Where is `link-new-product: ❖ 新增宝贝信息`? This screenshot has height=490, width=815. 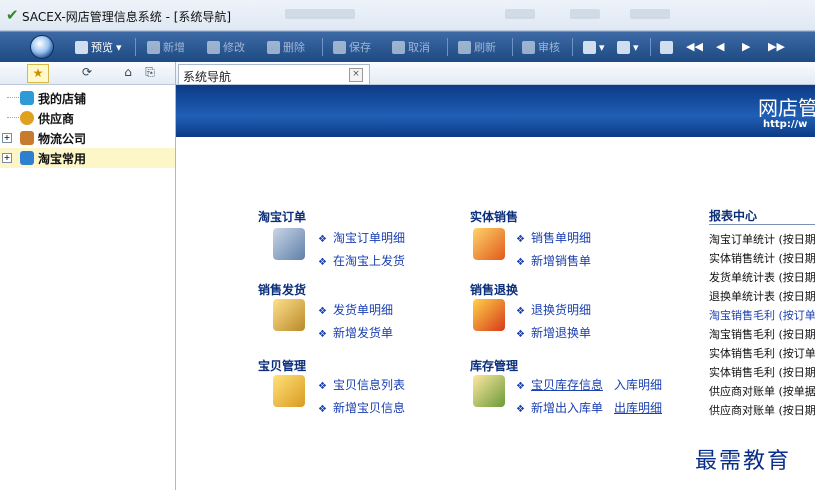 link-new-product: ❖ 新增宝贝信息 is located at coordinates (361, 407).